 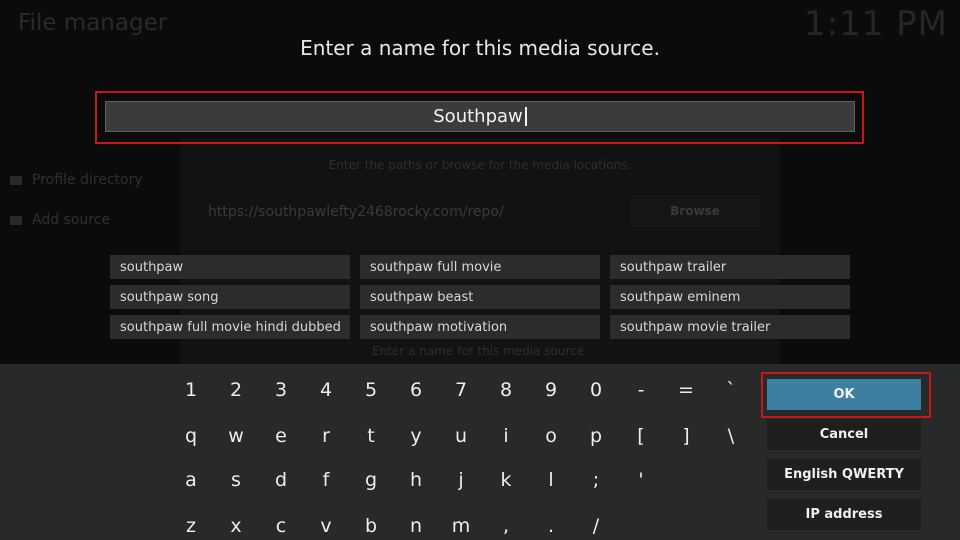 What do you see at coordinates (596, 436) in the screenshot?
I see `key: p` at bounding box center [596, 436].